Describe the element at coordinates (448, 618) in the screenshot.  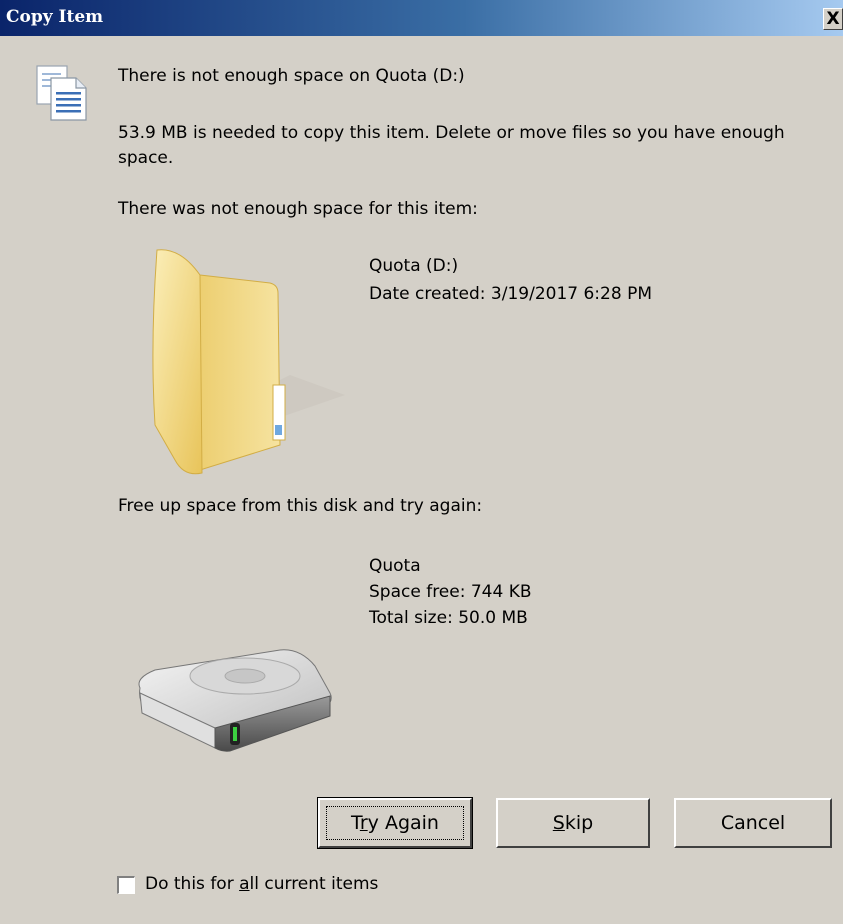
I see `disk-total-size: Total size: 50.0 MB` at that location.